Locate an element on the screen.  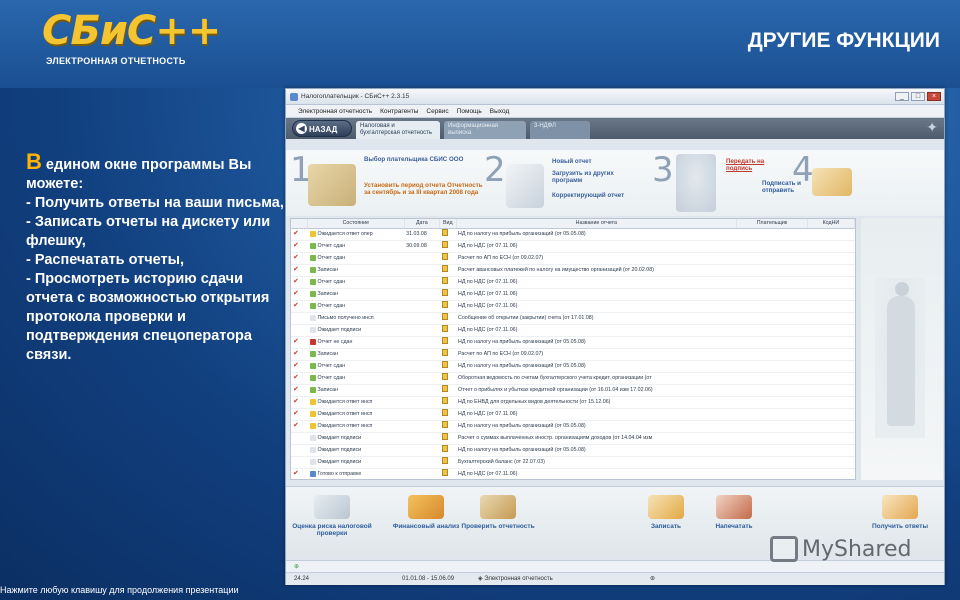
tab-info-statement: Информационная выписка is located at coordinates (485, 130).